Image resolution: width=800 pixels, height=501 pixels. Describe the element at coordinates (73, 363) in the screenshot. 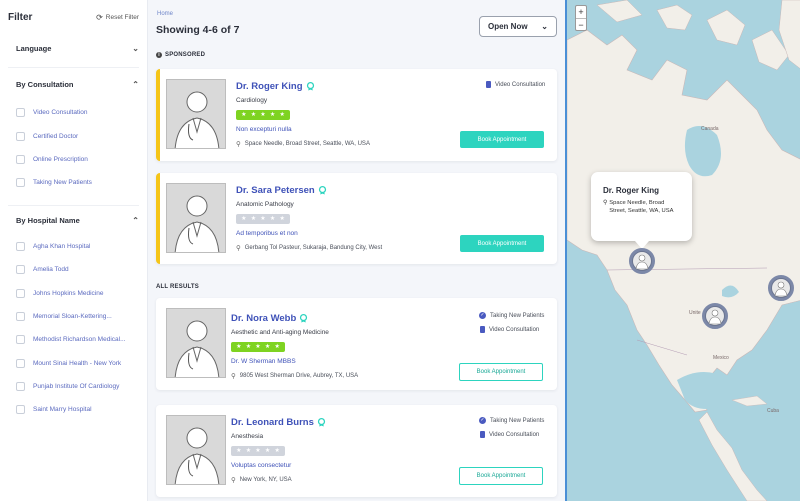

I see `filter-option-hospital: Mount Sinai Health - New York` at that location.